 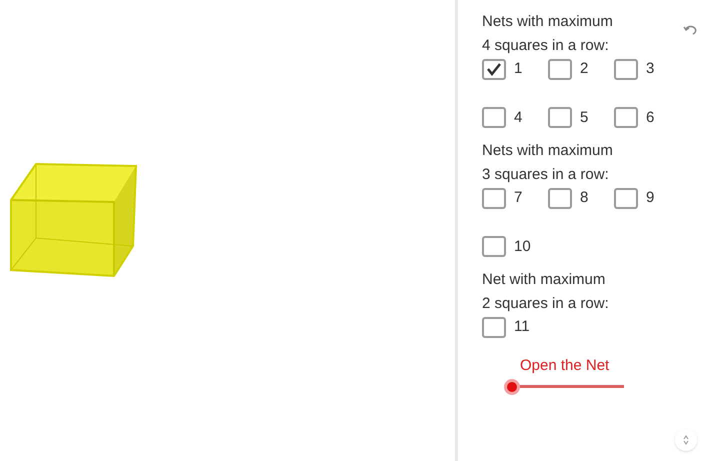 What do you see at coordinates (518, 69) in the screenshot?
I see `checkbox-label: 1` at bounding box center [518, 69].